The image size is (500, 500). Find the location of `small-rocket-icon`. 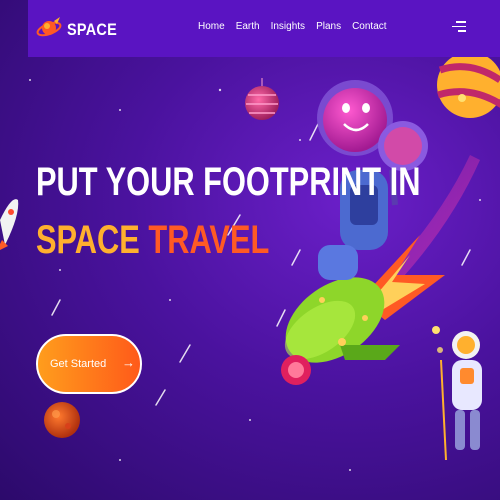

small-rocket-icon is located at coordinates (9, 224).